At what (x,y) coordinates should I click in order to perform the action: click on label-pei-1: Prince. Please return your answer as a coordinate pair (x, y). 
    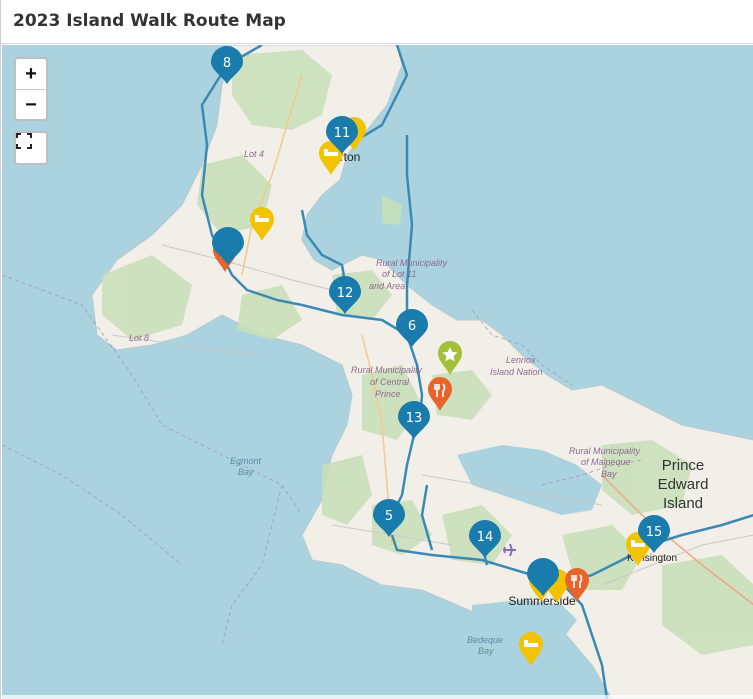
    Looking at the image, I should click on (683, 465).